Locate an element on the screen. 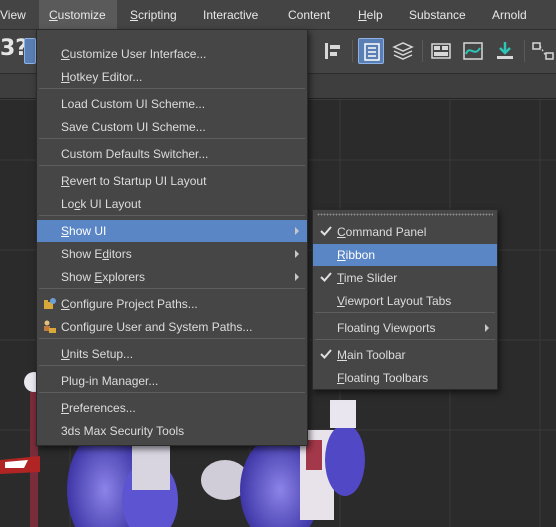 The height and width of the screenshot is (527, 556). menu-content: Content is located at coordinates (309, 15).